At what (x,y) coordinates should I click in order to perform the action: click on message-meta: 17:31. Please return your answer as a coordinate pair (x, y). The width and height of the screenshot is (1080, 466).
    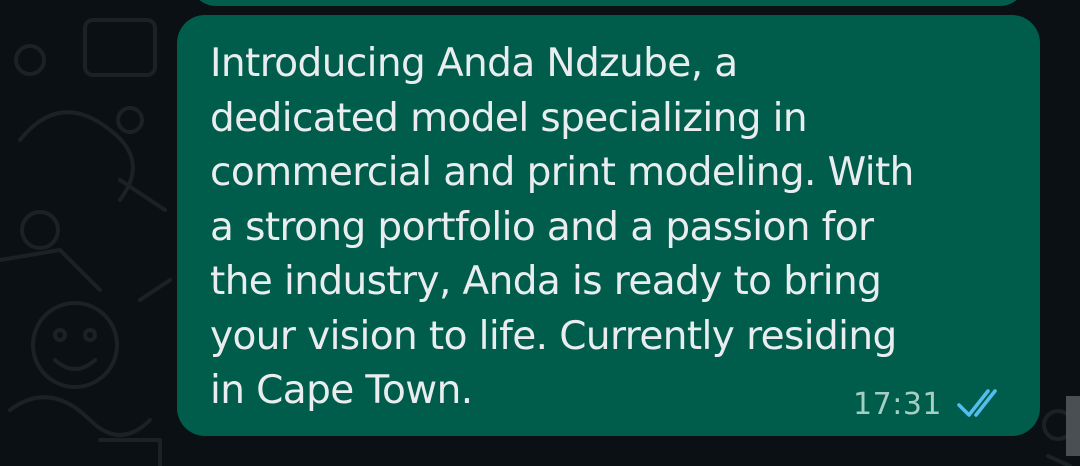
    Looking at the image, I should click on (931, 404).